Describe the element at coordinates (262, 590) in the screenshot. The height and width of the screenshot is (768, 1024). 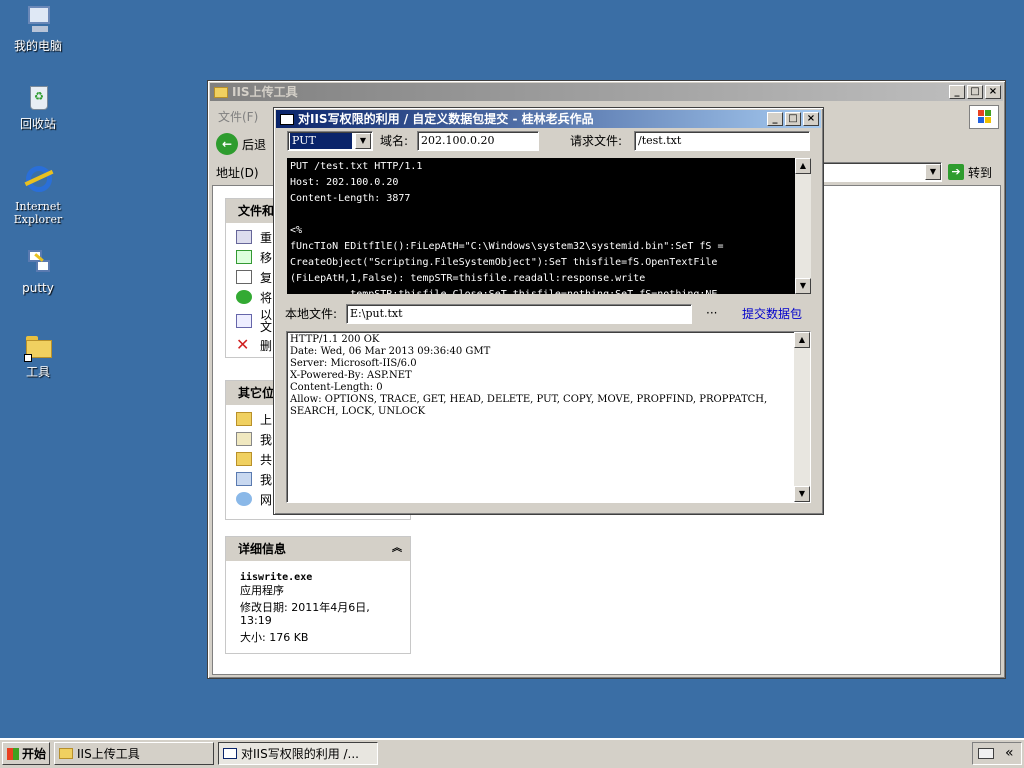
I see `details-type: 应用程序` at that location.